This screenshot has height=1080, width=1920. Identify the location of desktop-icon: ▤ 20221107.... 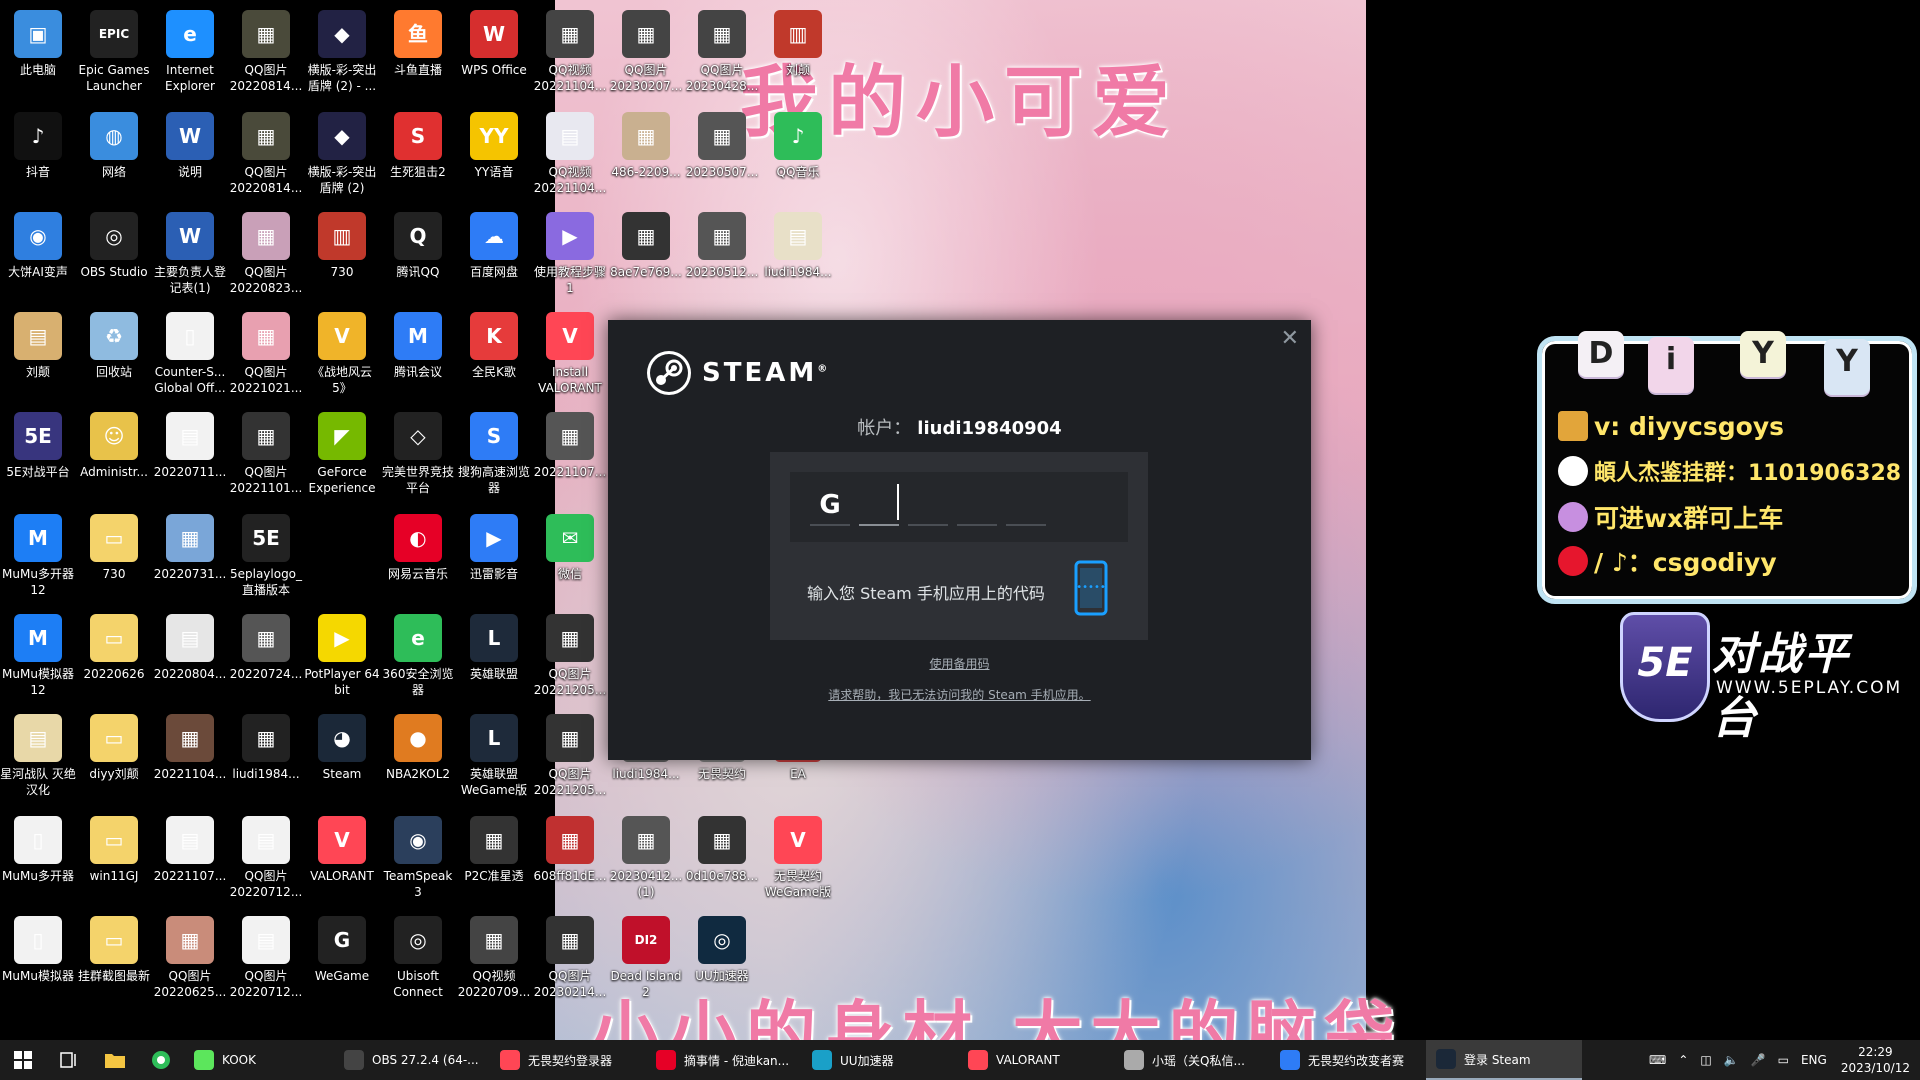
(190, 849).